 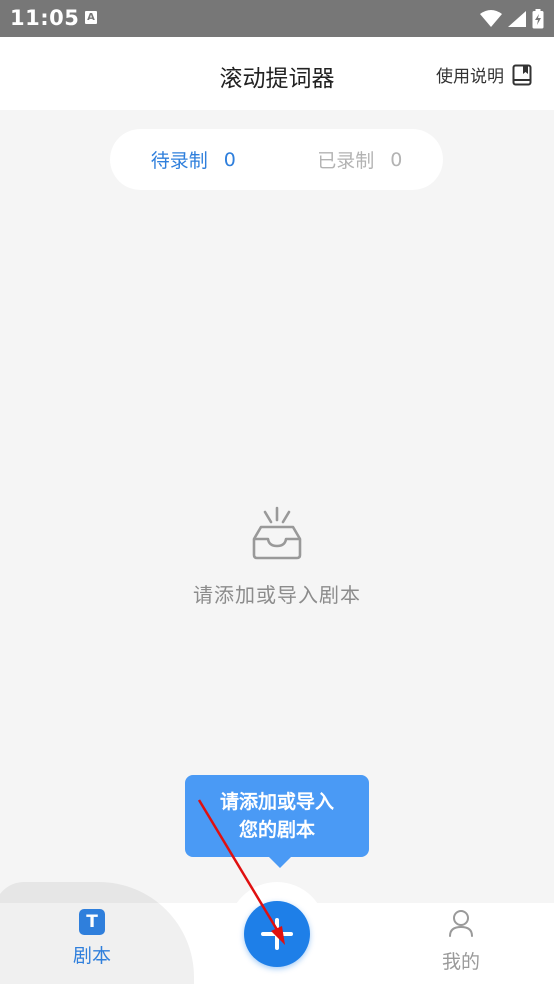 I want to click on empty-state: 请添加或导入剧本, so click(x=277, y=556).